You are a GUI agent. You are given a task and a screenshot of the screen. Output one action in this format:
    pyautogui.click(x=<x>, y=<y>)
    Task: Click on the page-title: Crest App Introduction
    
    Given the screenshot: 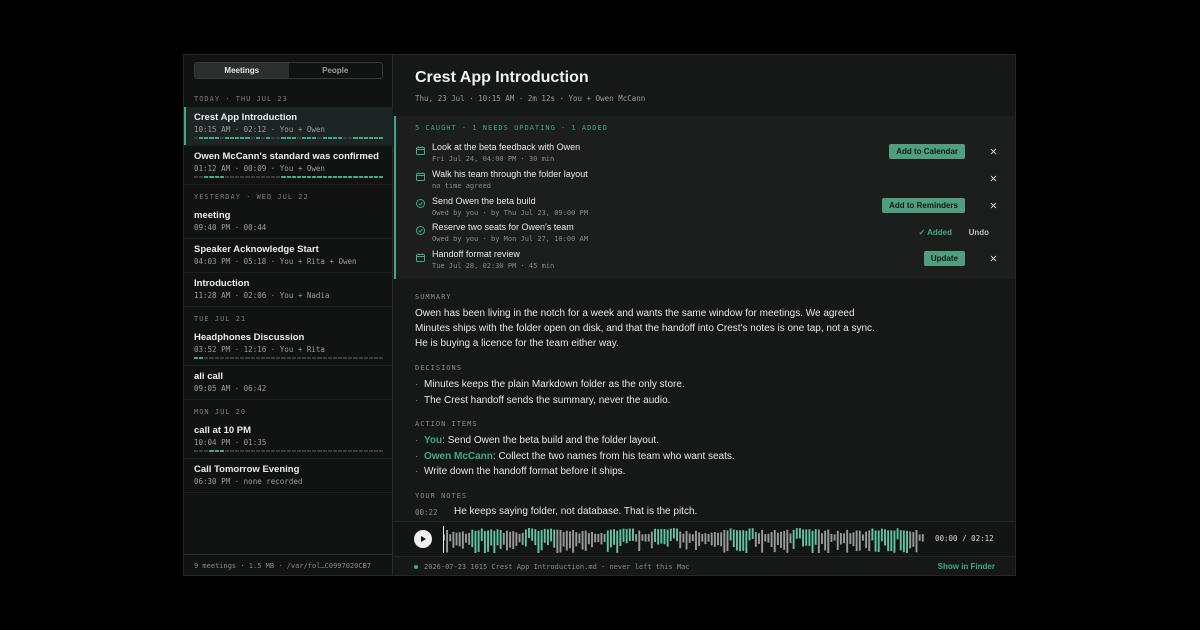 What is the action you would take?
    pyautogui.click(x=502, y=77)
    